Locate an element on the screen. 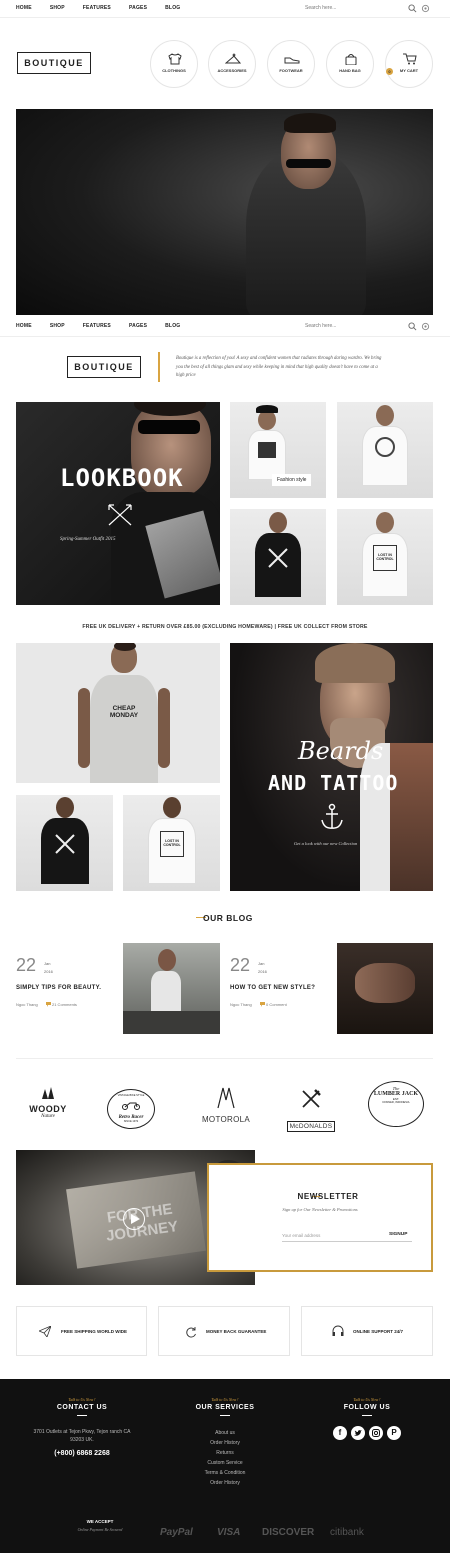 Image resolution: width=450 pixels, height=1553 pixels. footer-link: About us is located at coordinates (225, 1433).